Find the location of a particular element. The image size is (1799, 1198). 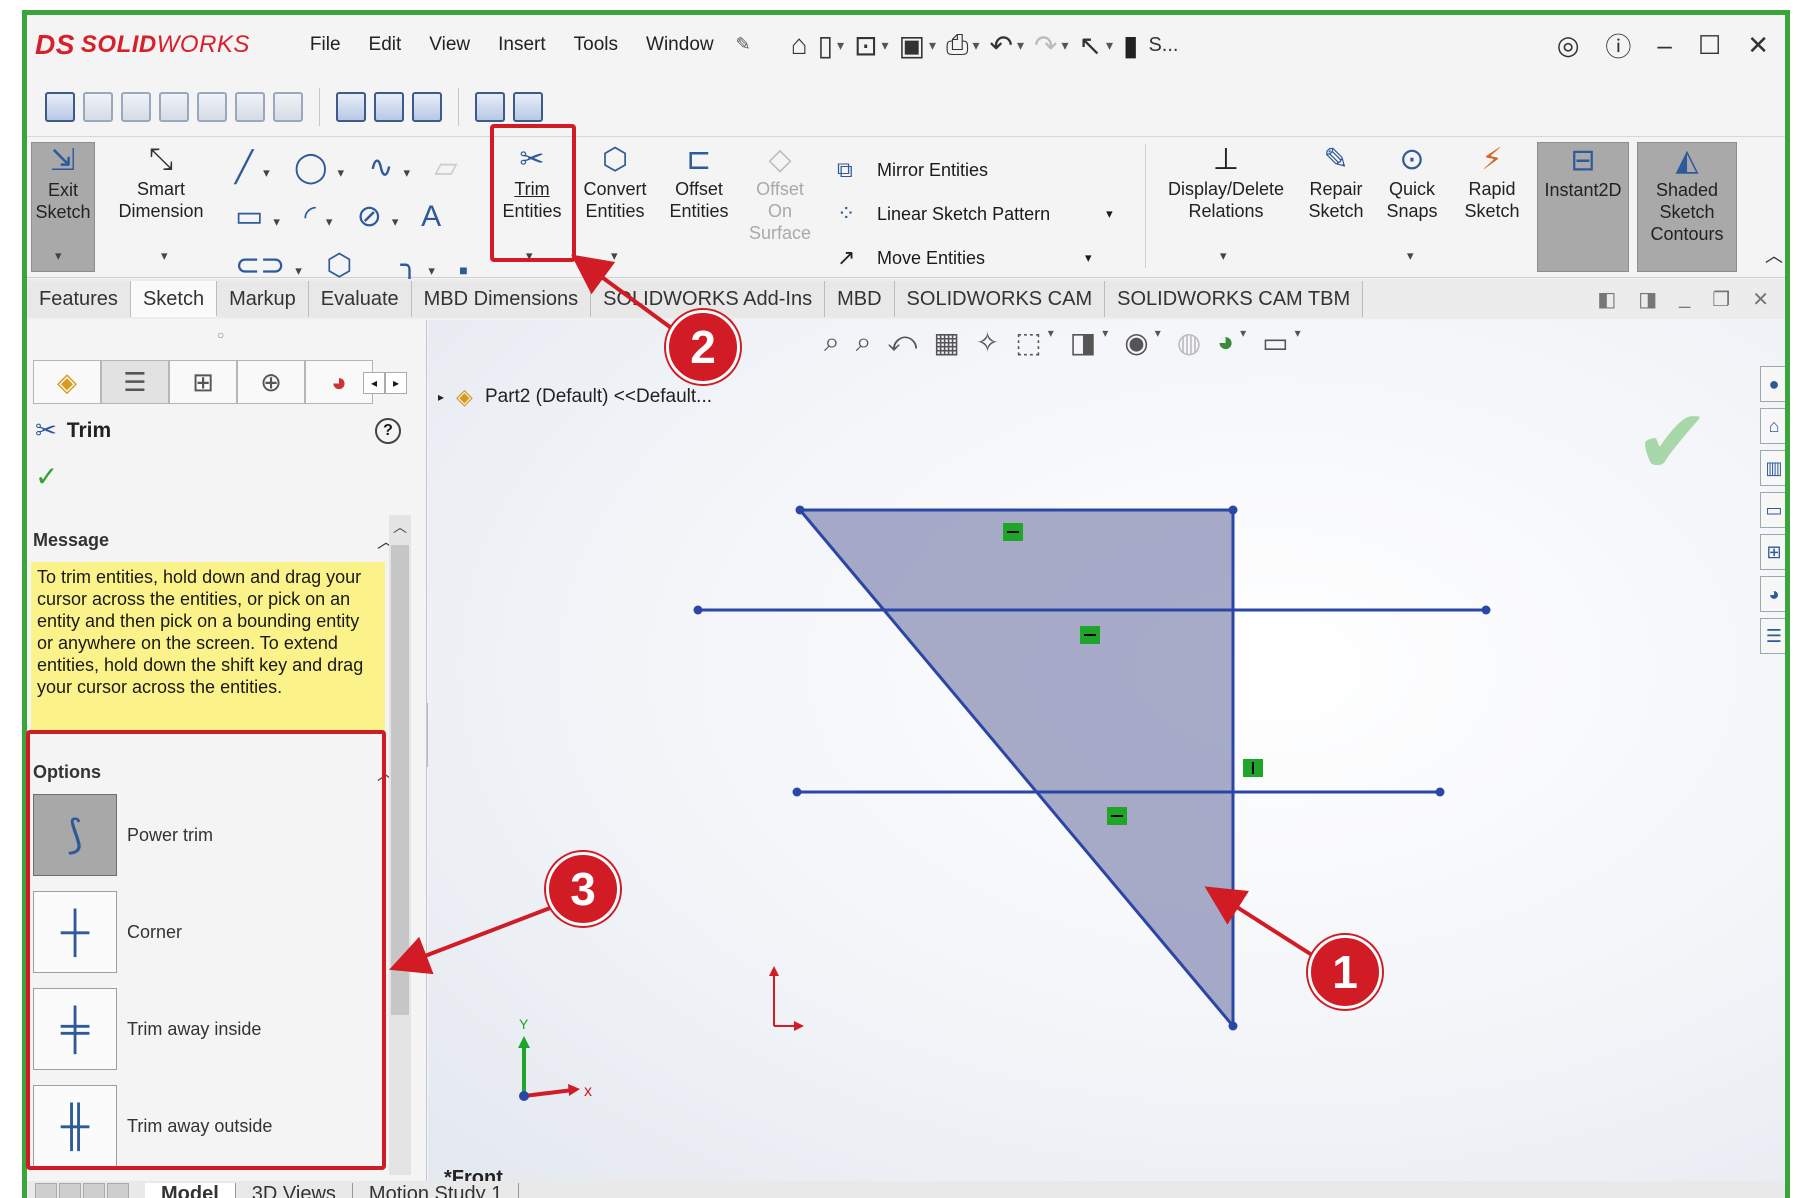

tab-3d-views: 3D Views is located at coordinates (294, 1190).